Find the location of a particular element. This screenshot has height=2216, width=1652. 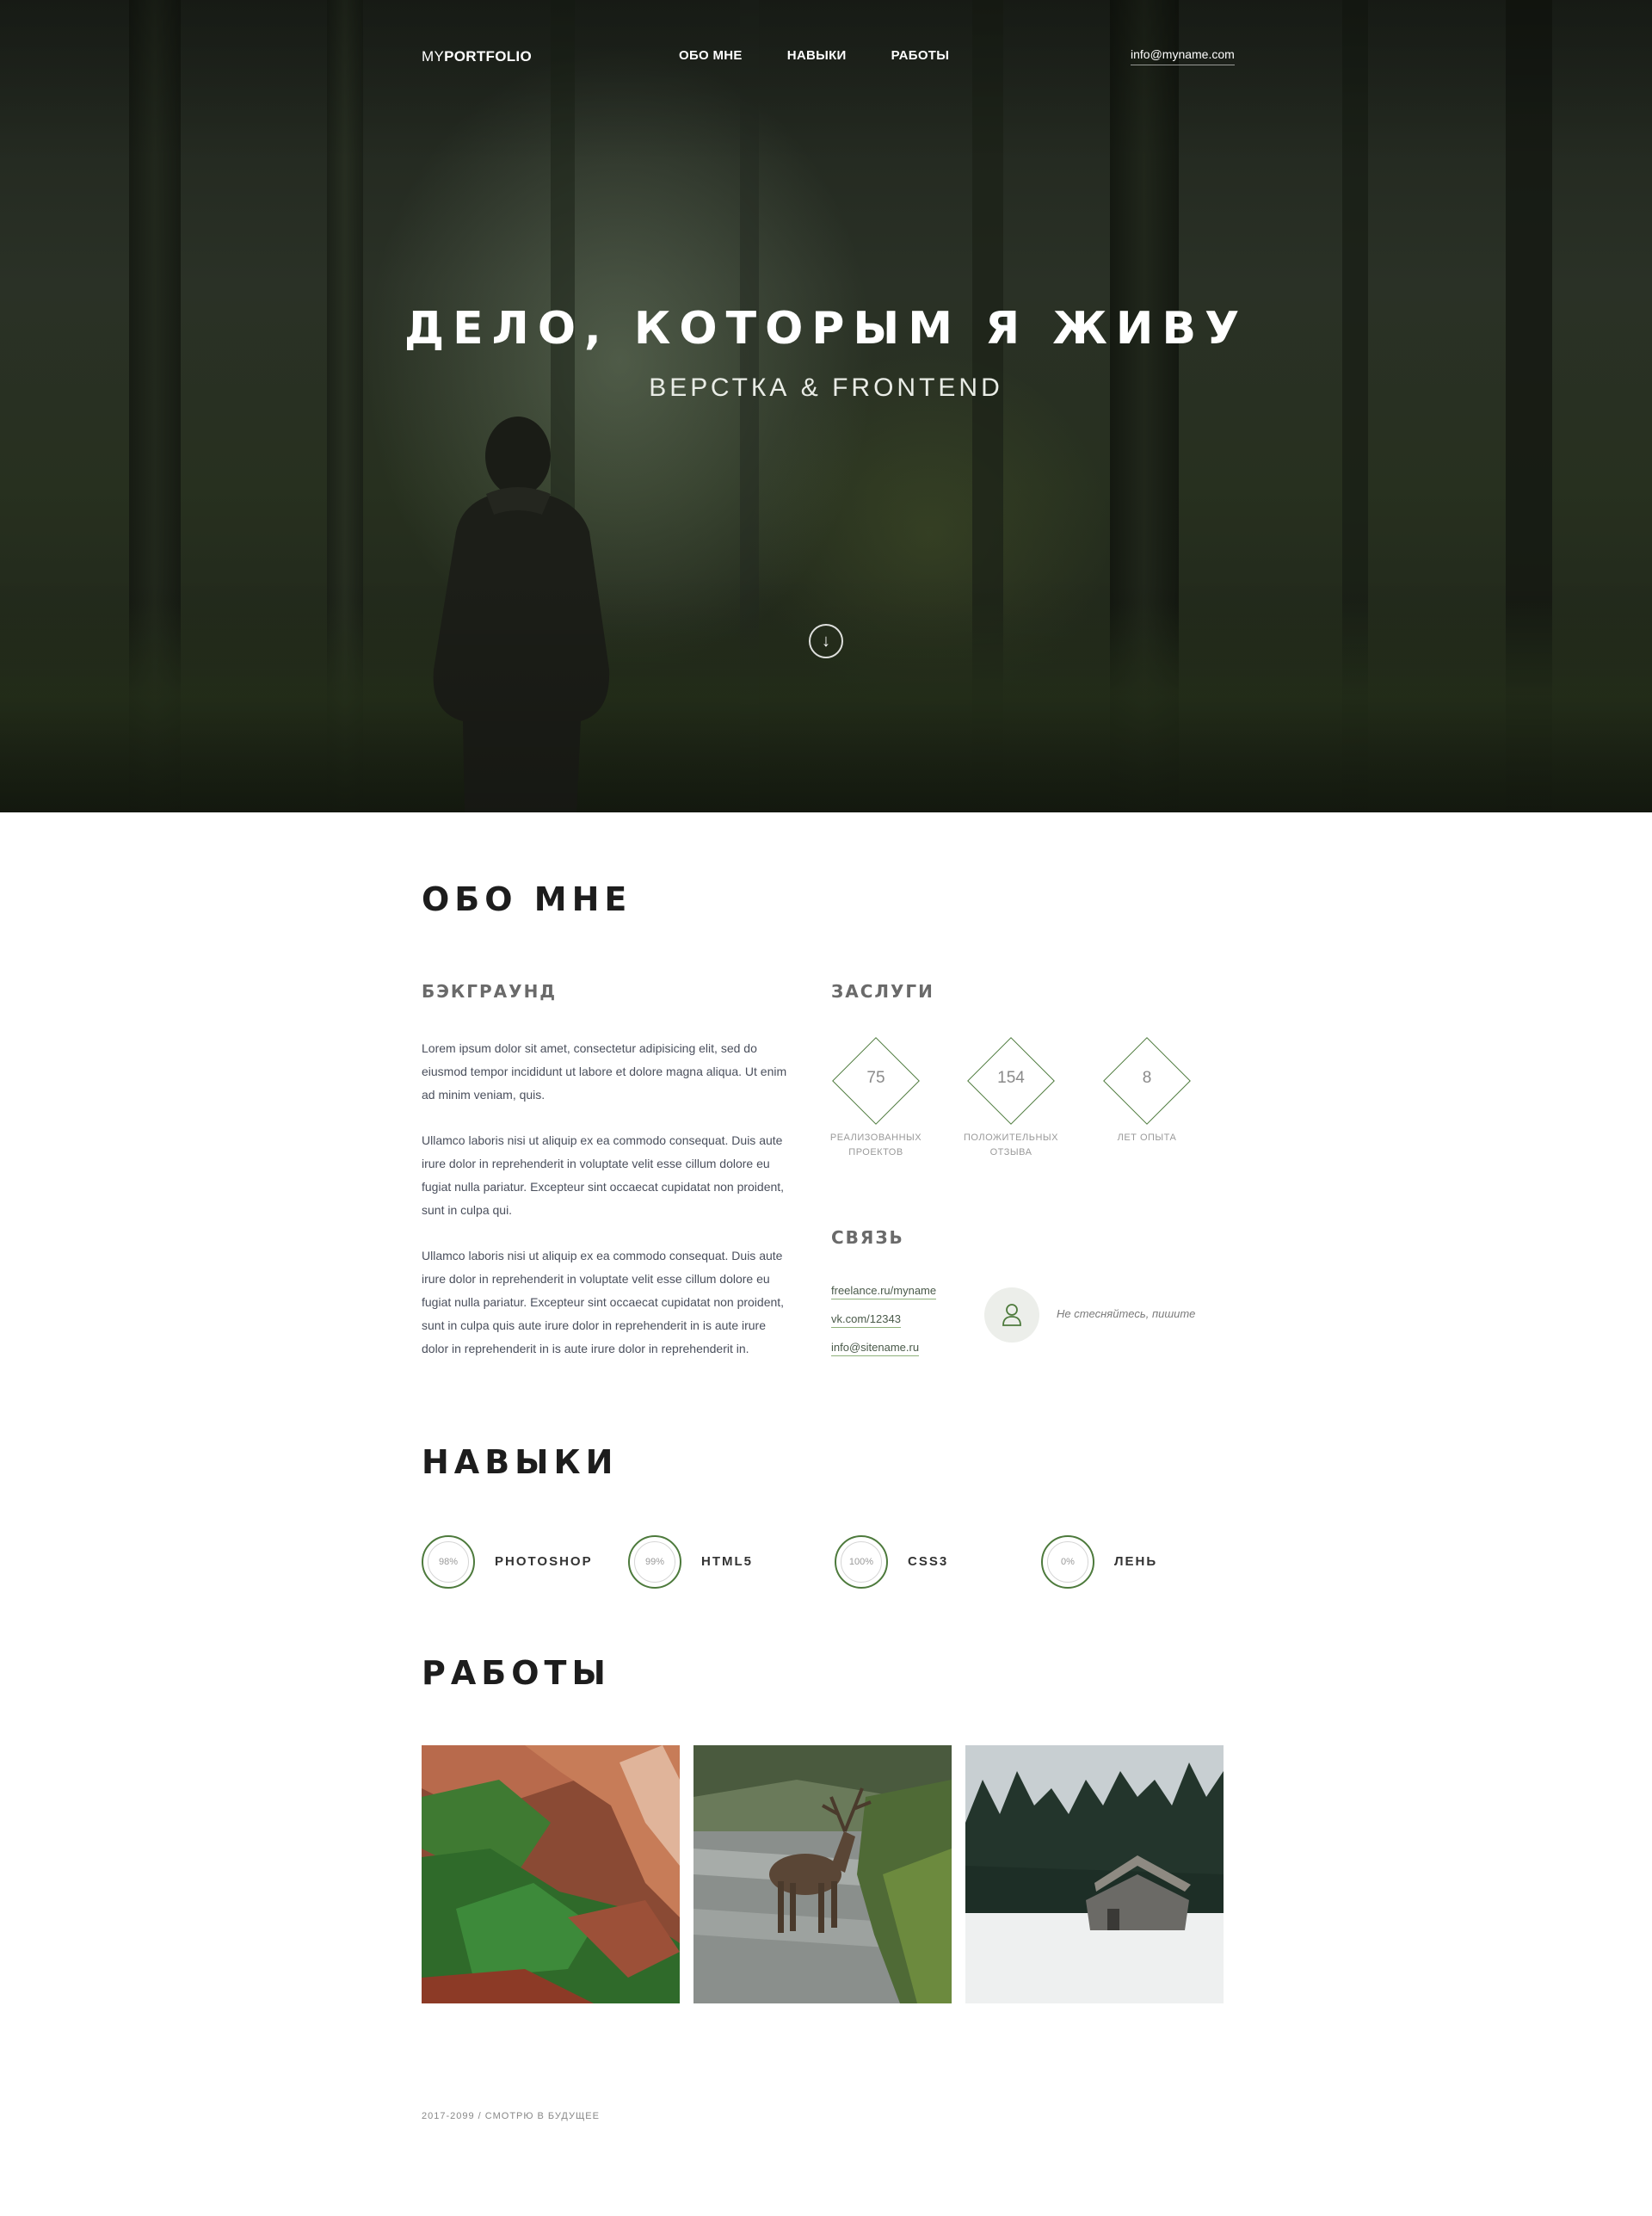

contact-link-vk: vk.com/12343 is located at coordinates (866, 1320).